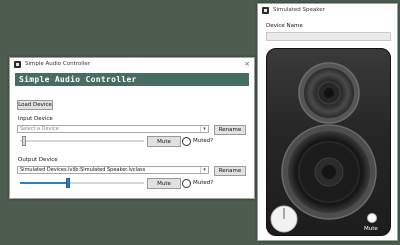 The width and height of the screenshot is (400, 245). What do you see at coordinates (113, 129) in the screenshot?
I see `input-device-select: Select a Device ▾` at bounding box center [113, 129].